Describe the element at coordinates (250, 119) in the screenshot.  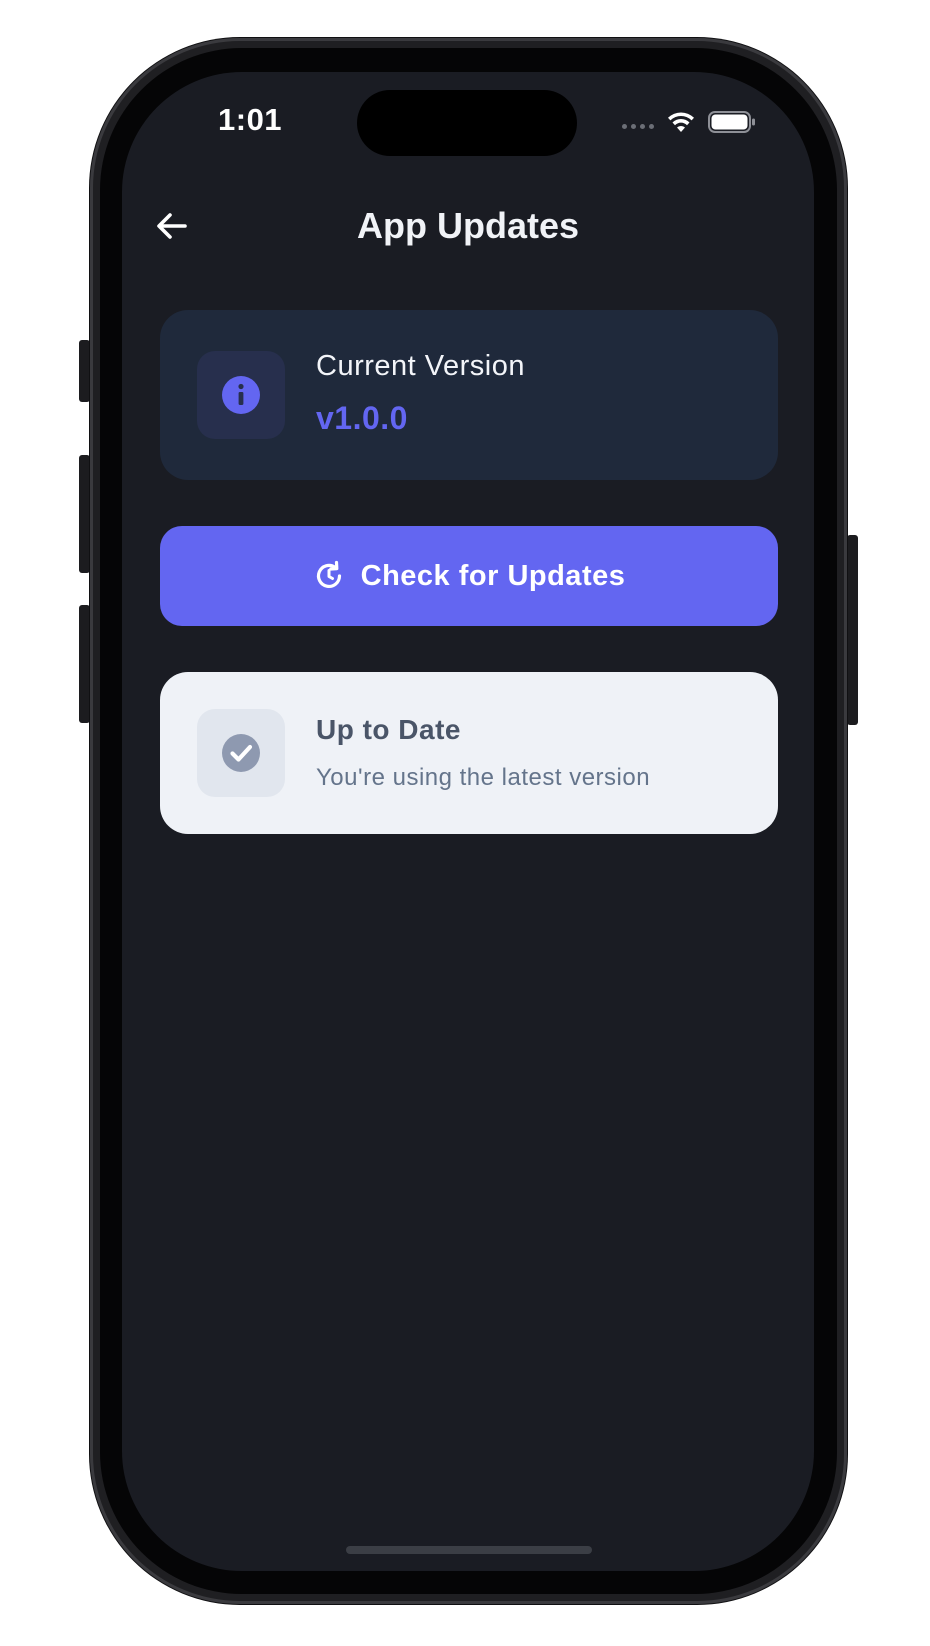
I see `status-time: 1:01` at that location.